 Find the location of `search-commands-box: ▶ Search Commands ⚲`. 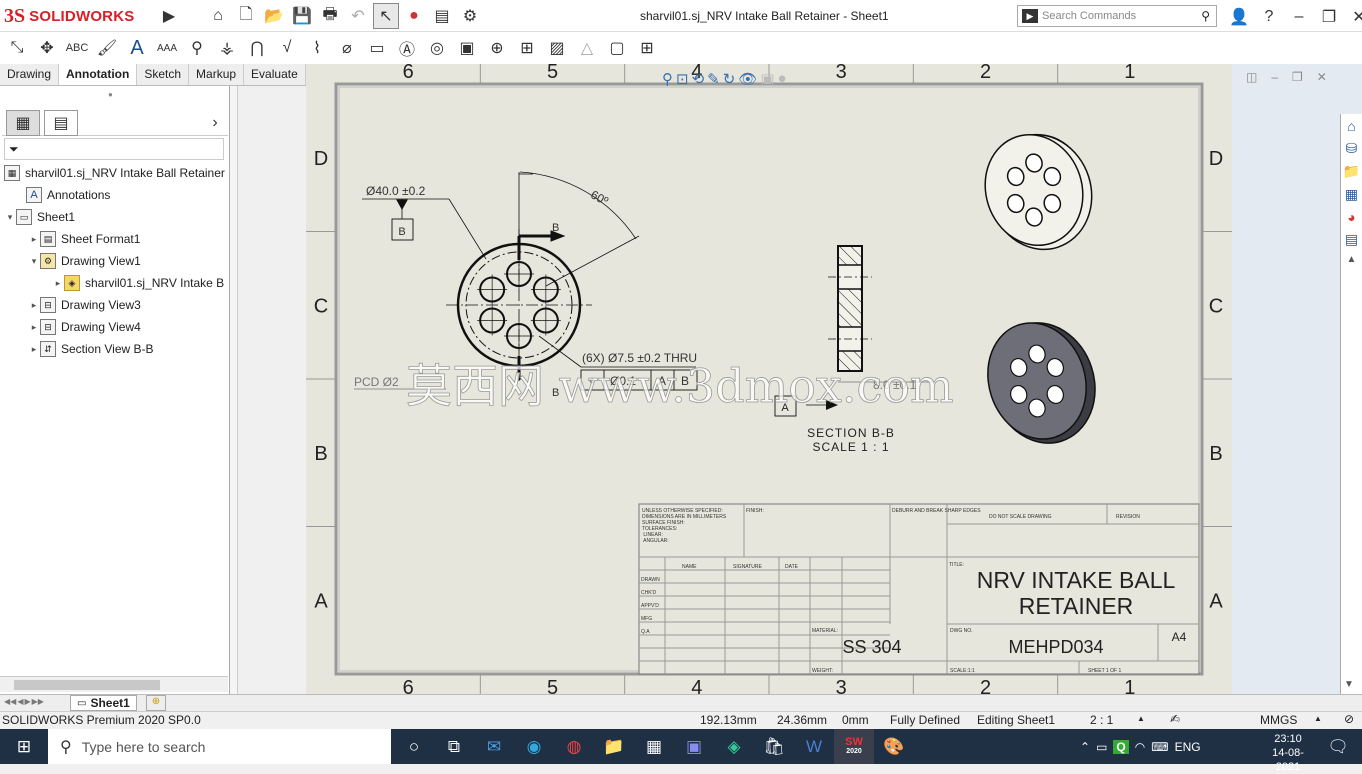

search-commands-box: ▶ Search Commands ⚲ is located at coordinates (1117, 16).